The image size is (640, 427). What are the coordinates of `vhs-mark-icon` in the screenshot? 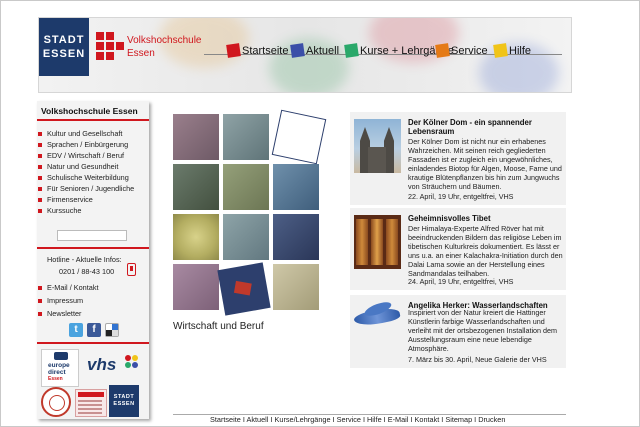 It's located at (110, 46).